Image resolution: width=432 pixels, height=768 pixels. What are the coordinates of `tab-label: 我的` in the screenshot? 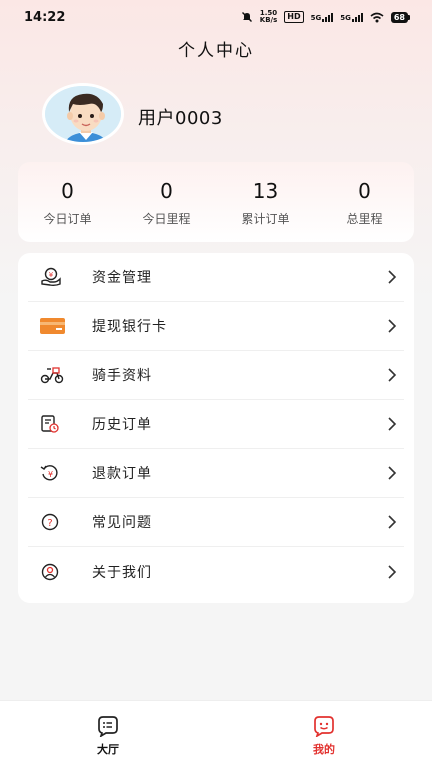 It's located at (324, 749).